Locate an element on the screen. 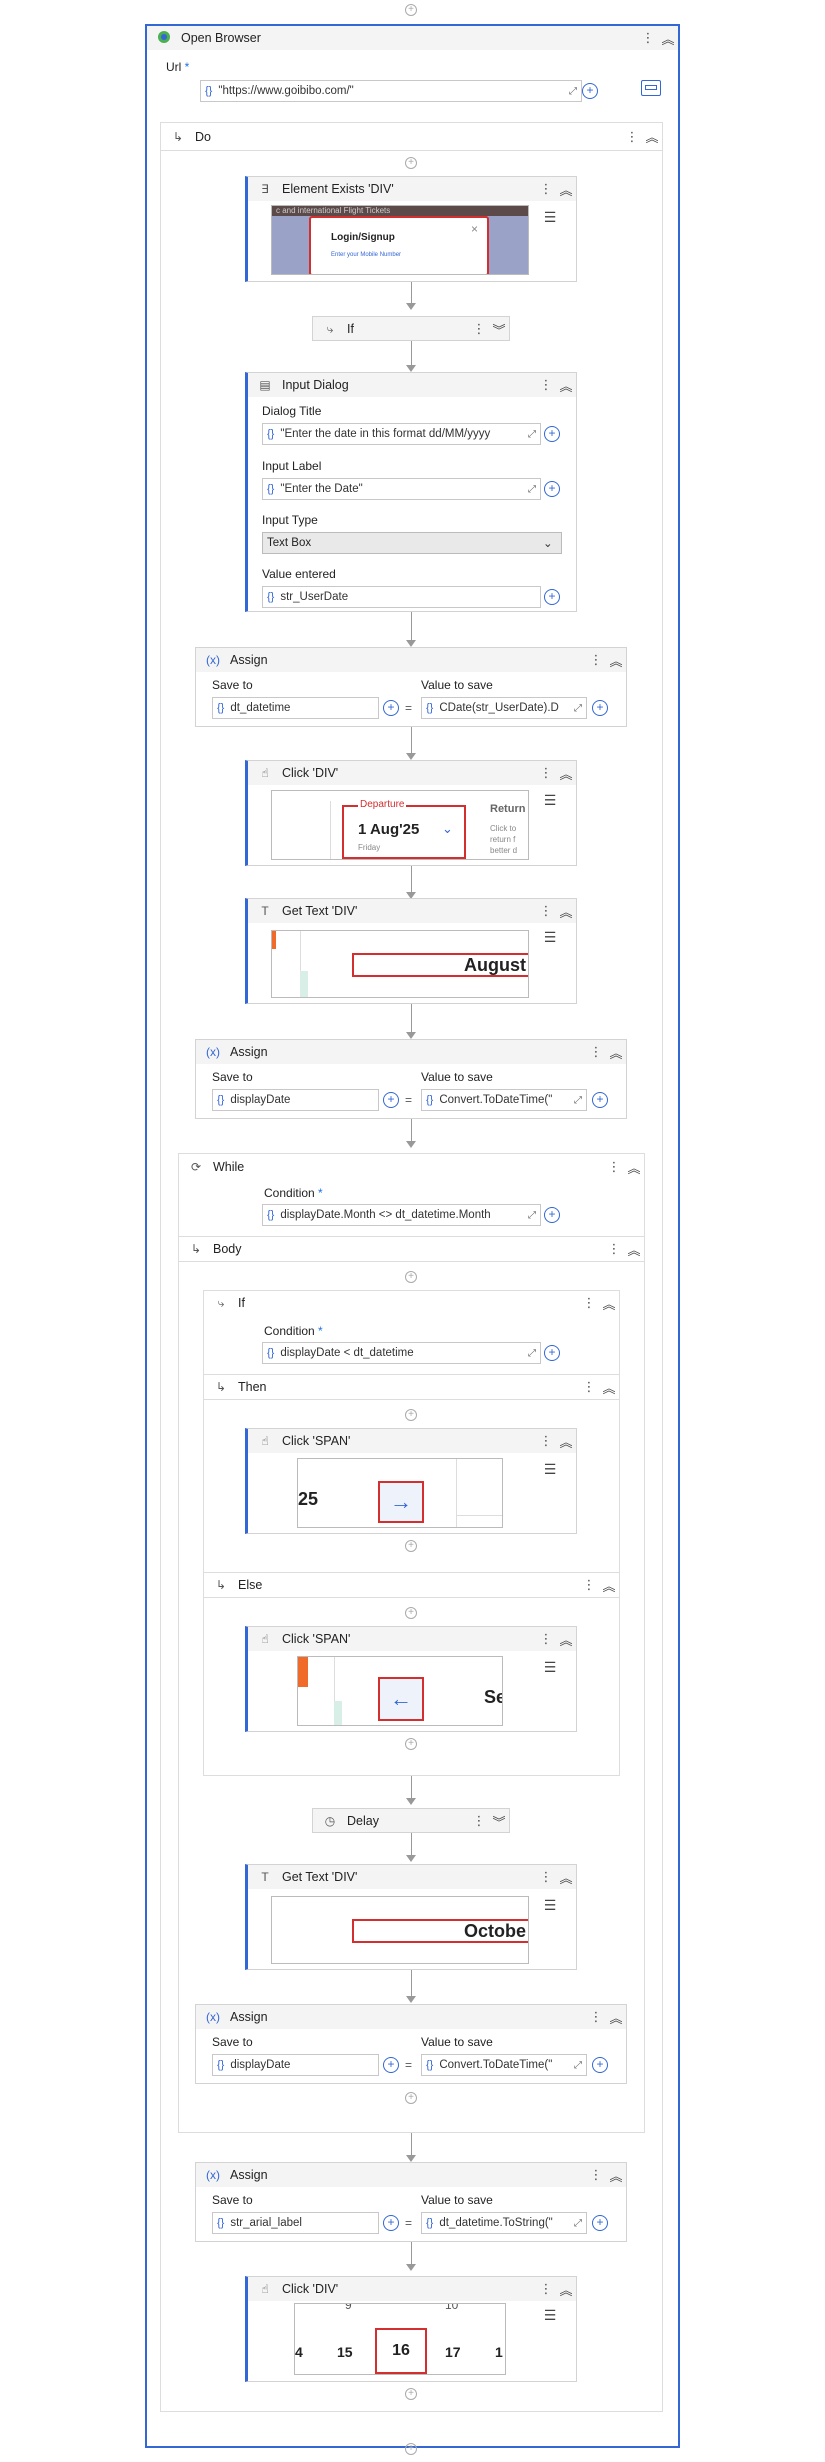  url-add-button: + is located at coordinates (590, 91).